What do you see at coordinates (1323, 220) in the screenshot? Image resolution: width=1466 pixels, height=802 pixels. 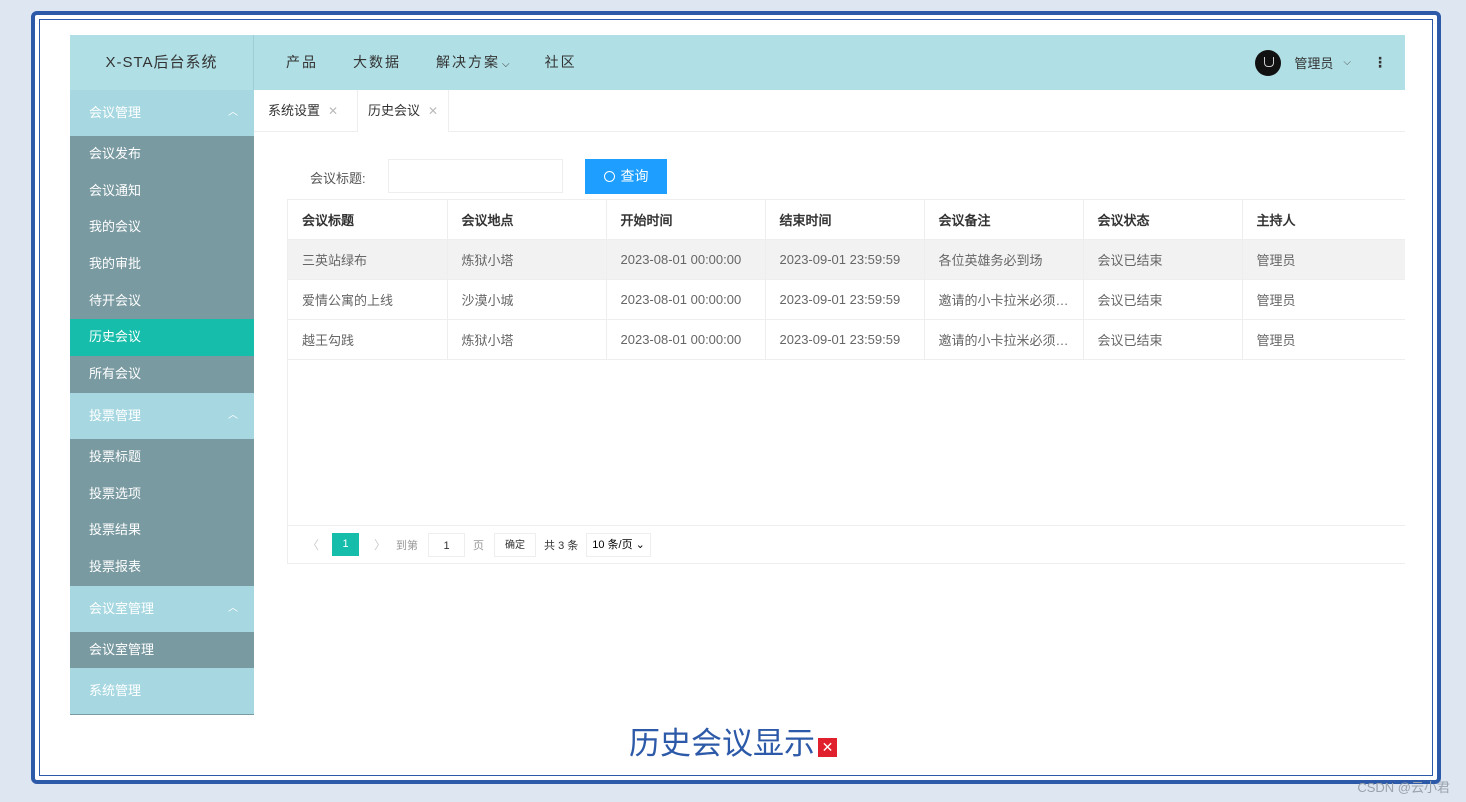 I see `column-header: 主持人` at bounding box center [1323, 220].